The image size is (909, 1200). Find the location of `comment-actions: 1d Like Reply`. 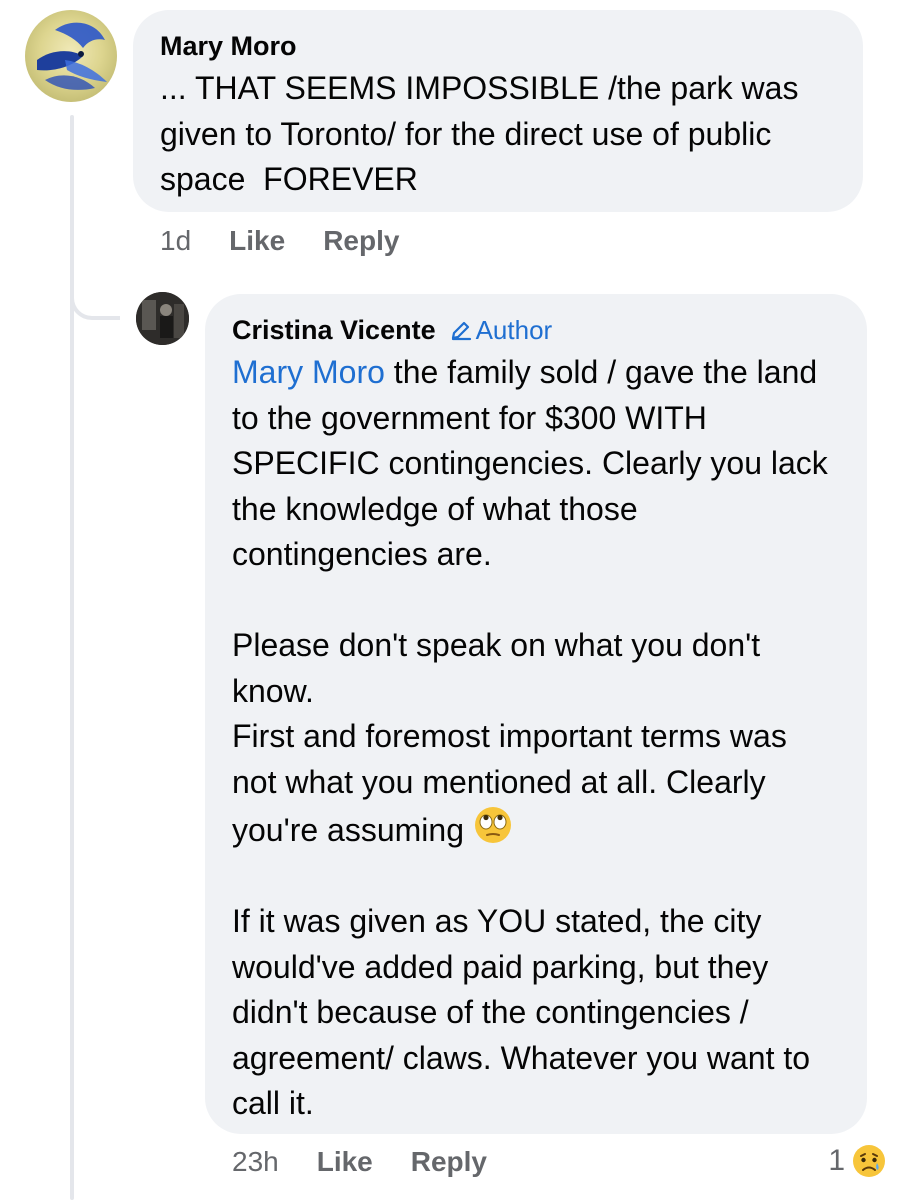

comment-actions: 1d Like Reply is located at coordinates (298, 241).